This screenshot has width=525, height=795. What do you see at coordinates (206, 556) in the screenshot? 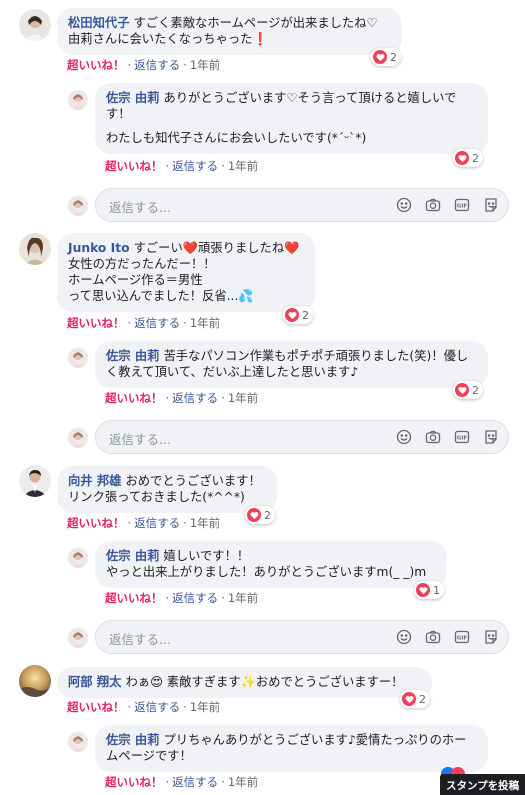
I see `reply-text: 嬉しいです！！` at bounding box center [206, 556].